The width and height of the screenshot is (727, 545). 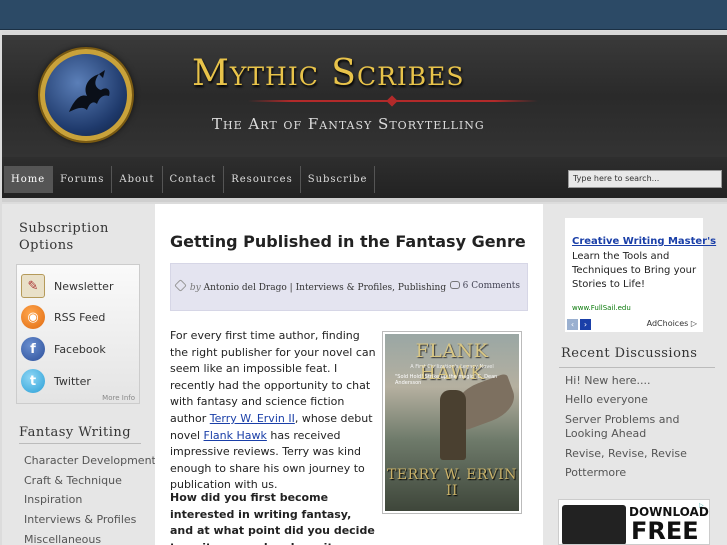 What do you see at coordinates (703, 506) in the screenshot?
I see `ad-info-icon: ▷` at bounding box center [703, 506].